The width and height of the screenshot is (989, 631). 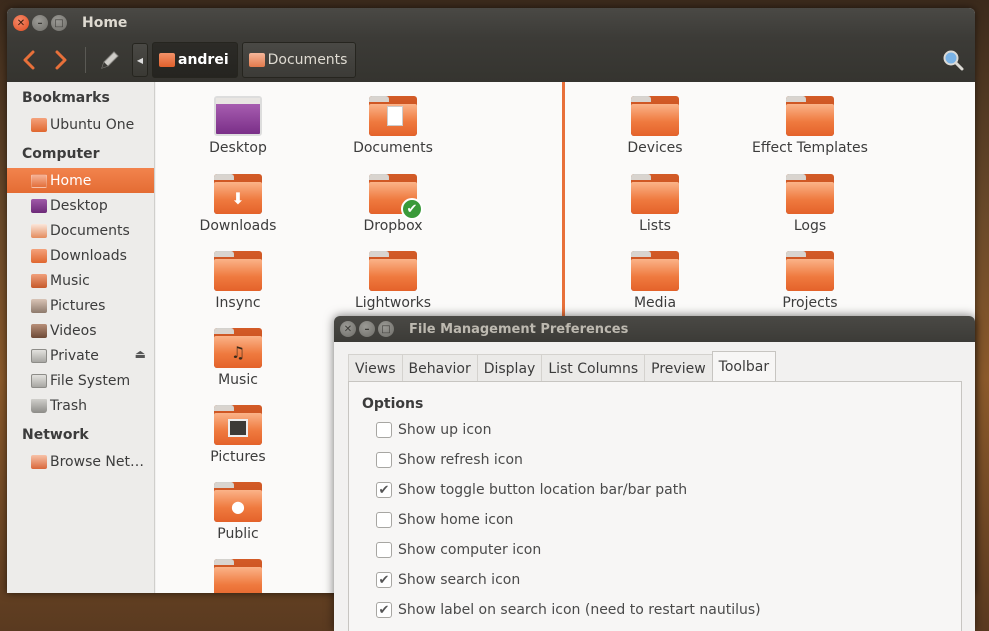 What do you see at coordinates (40, 23) in the screenshot?
I see `minimize-window-button: –` at bounding box center [40, 23].